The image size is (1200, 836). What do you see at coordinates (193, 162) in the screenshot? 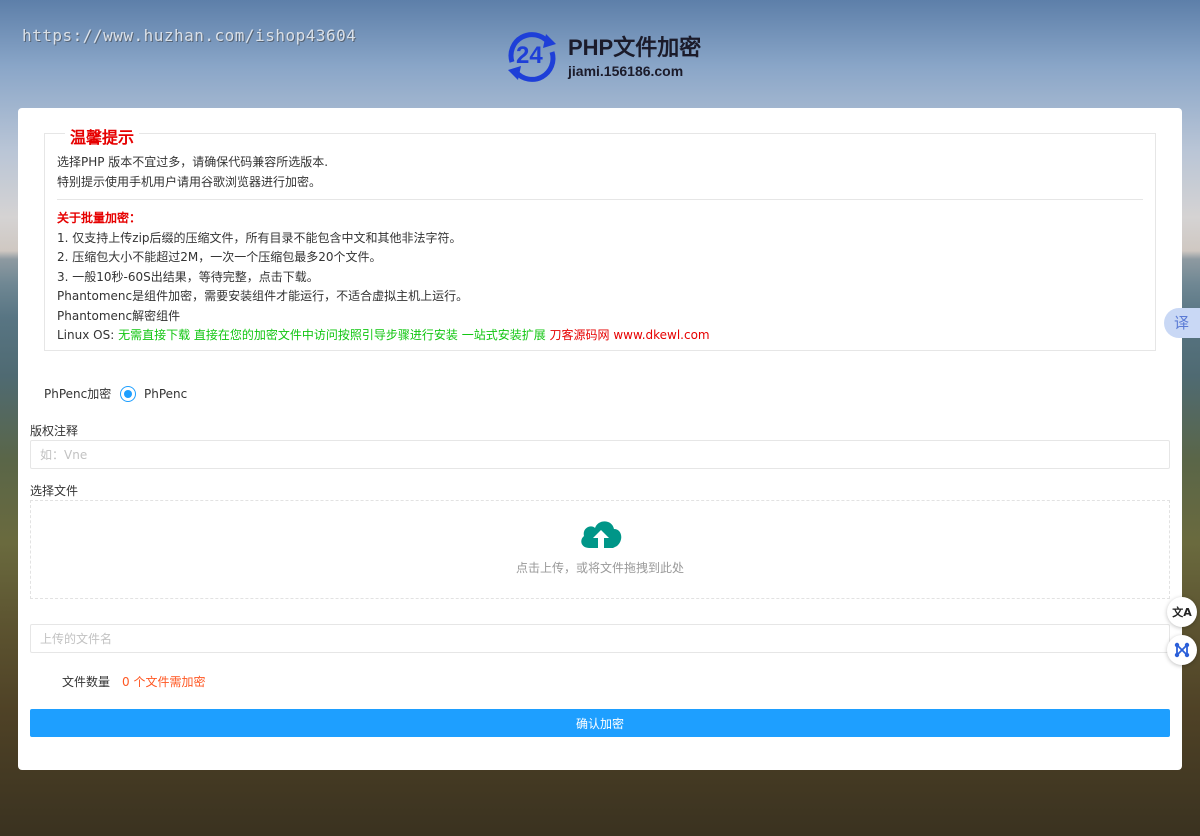
I see `tip-line: 选择PHP 版本不宜过多，请确保代码兼容所选版本.` at bounding box center [193, 162].